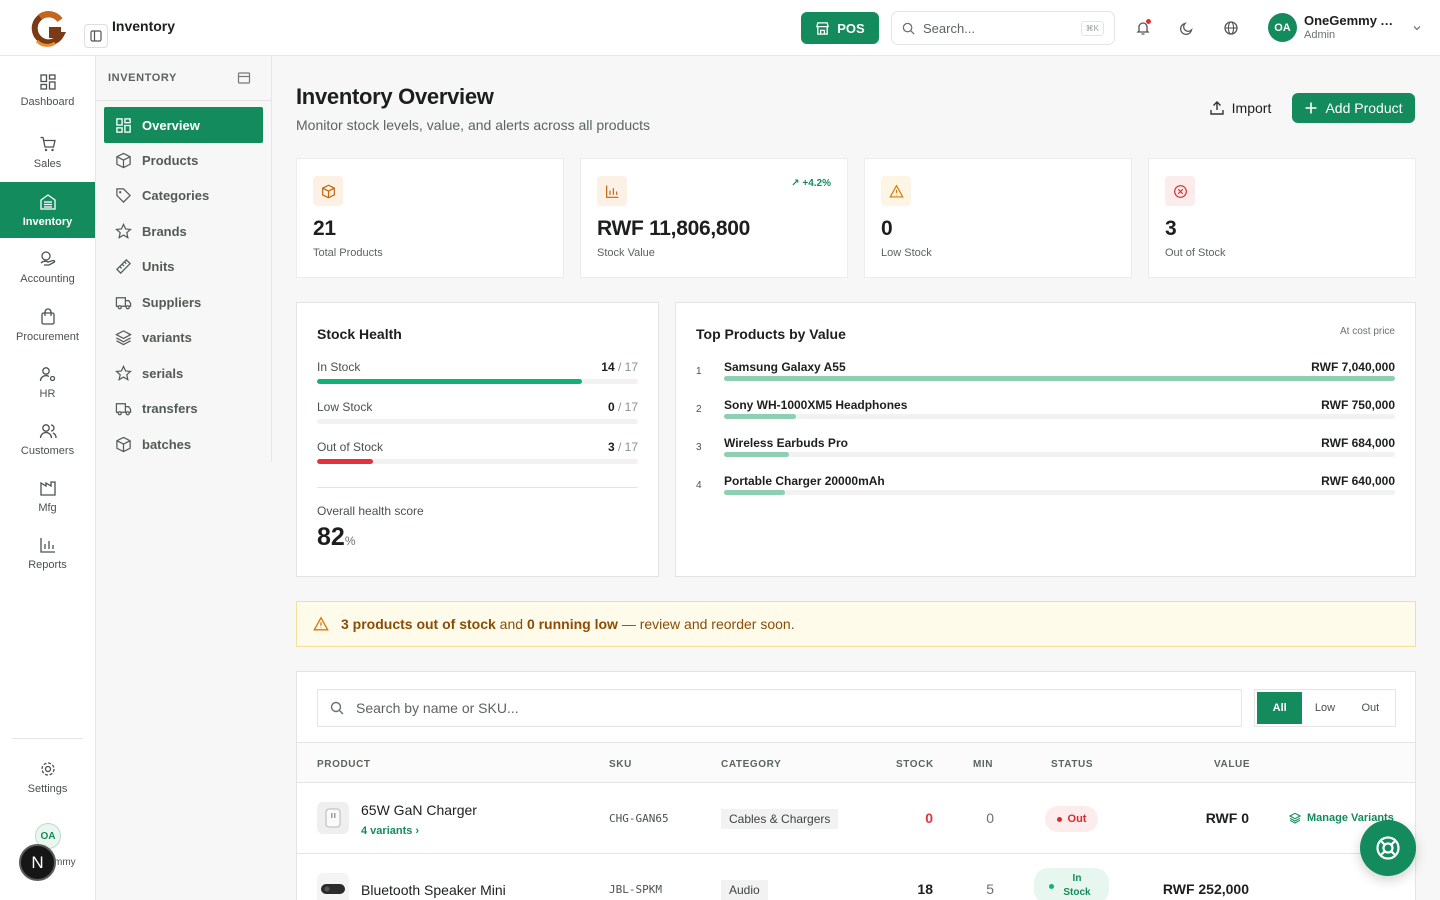 This screenshot has width=1440, height=900. What do you see at coordinates (47, 90) in the screenshot?
I see `rail-item-dashboard: Dashboard` at bounding box center [47, 90].